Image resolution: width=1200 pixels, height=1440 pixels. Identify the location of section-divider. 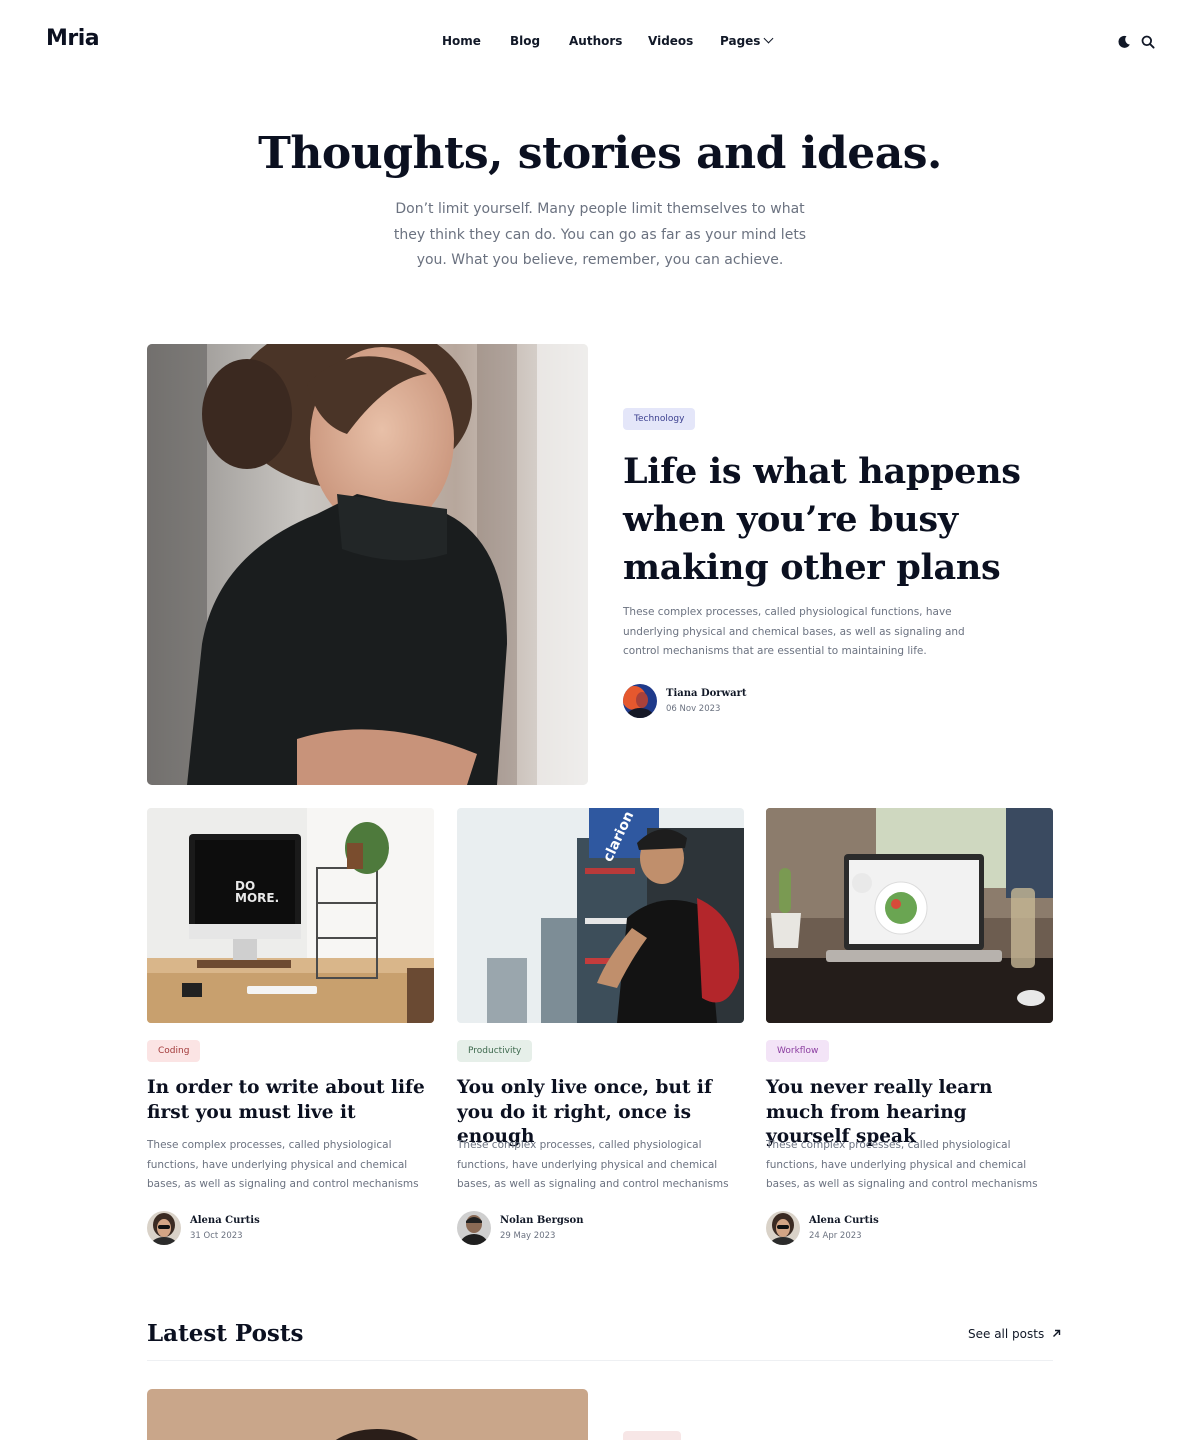
(600, 1360).